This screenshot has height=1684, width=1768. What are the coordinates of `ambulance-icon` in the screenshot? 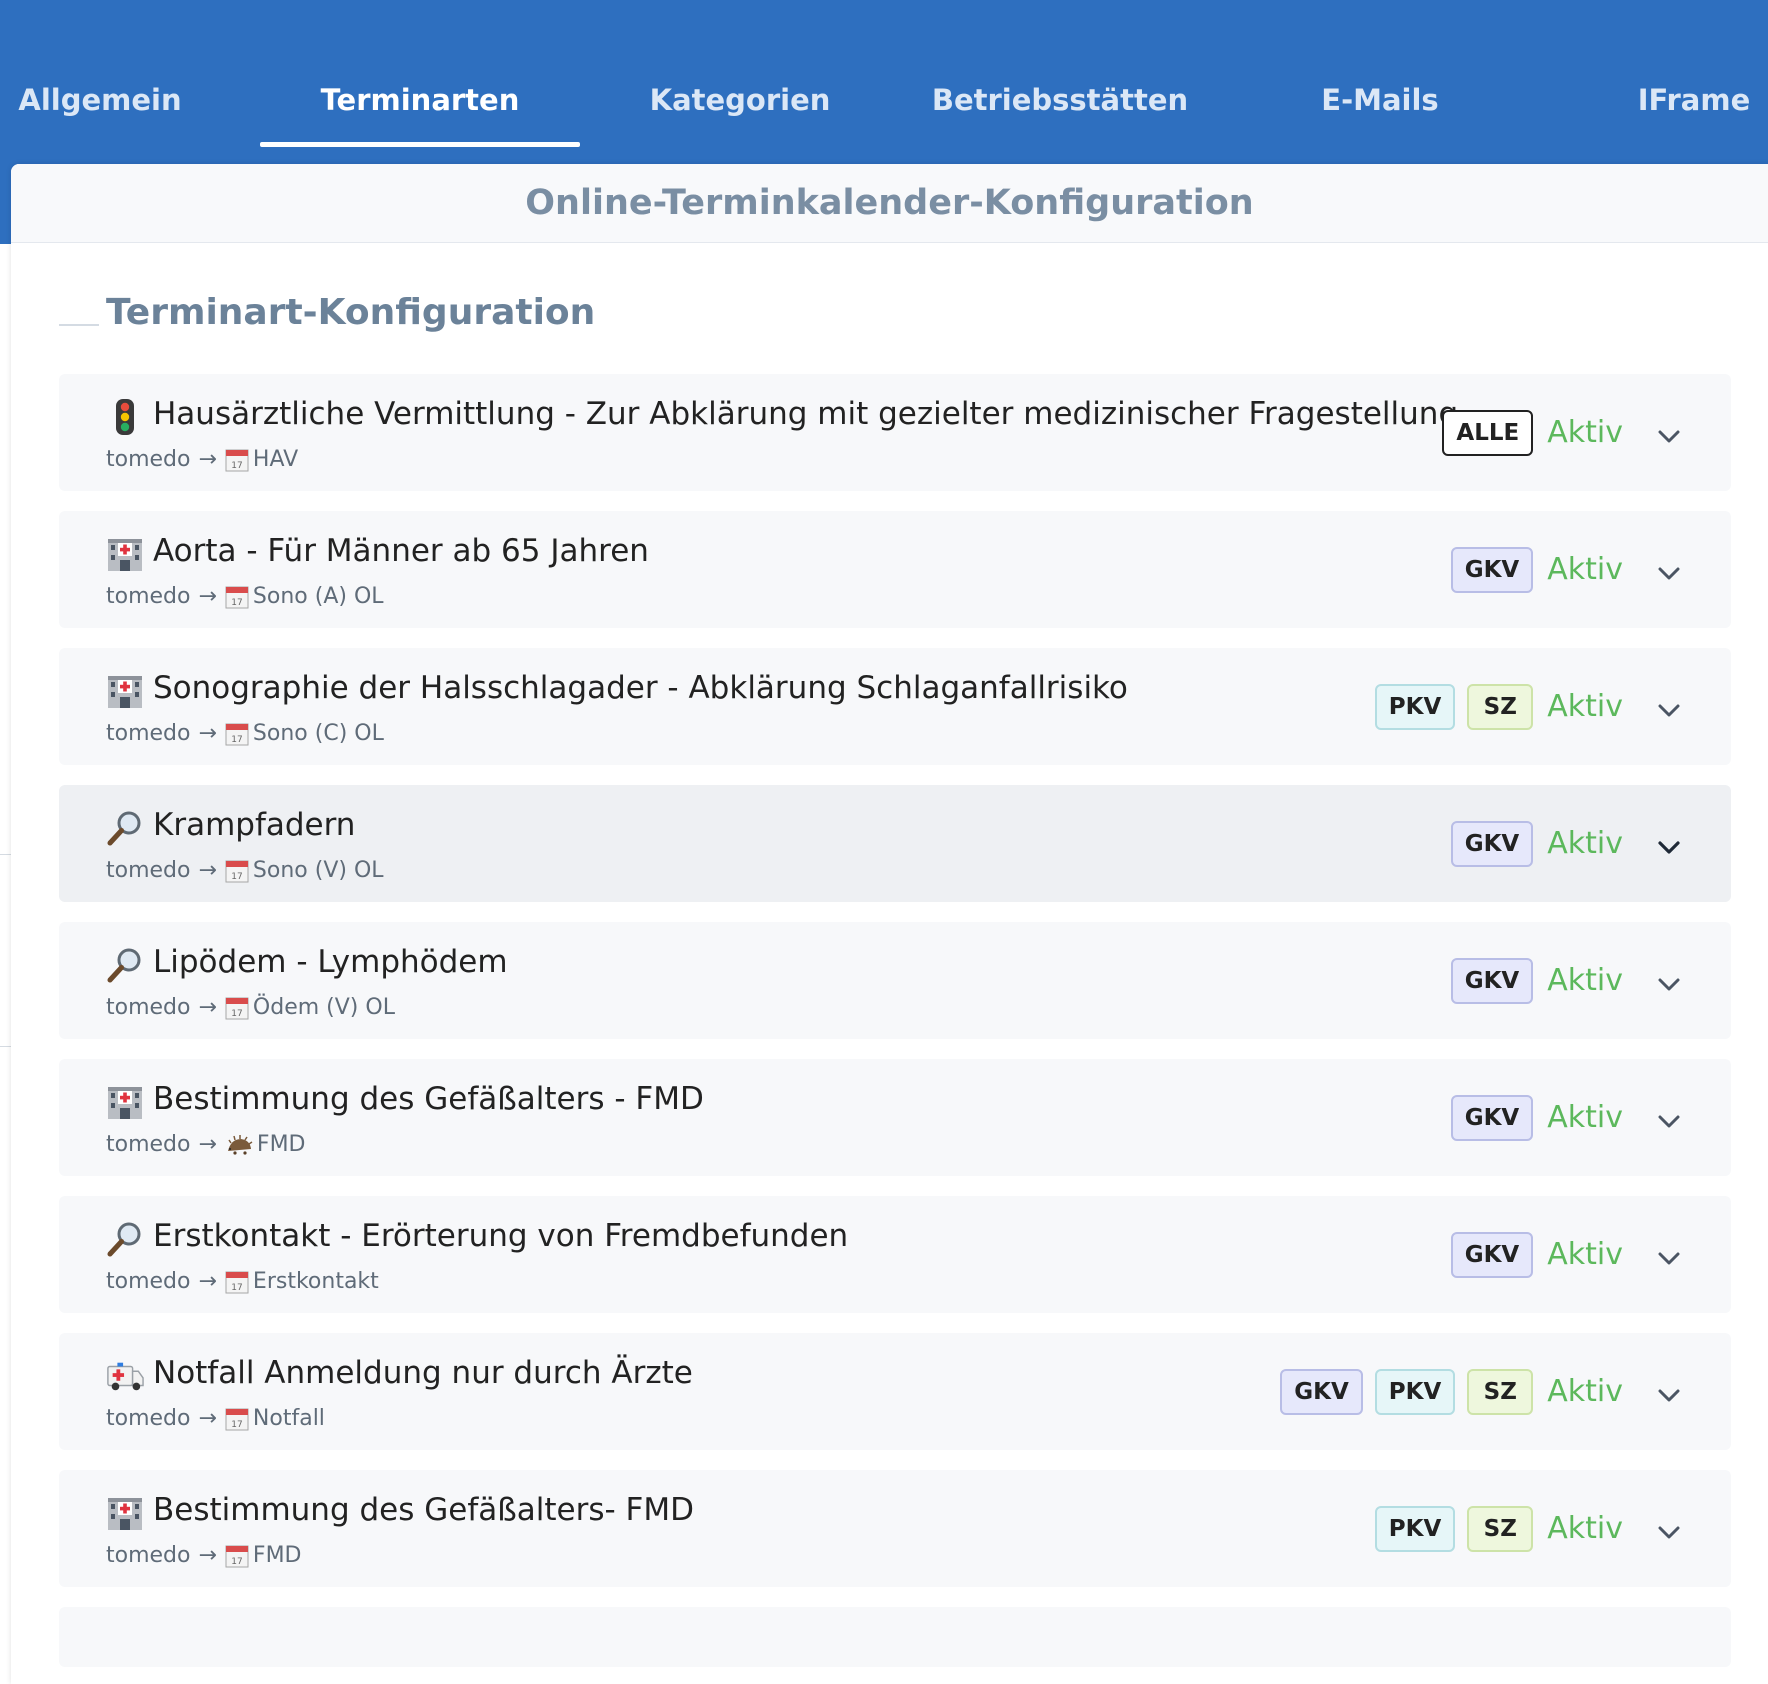 It's located at (125, 1376).